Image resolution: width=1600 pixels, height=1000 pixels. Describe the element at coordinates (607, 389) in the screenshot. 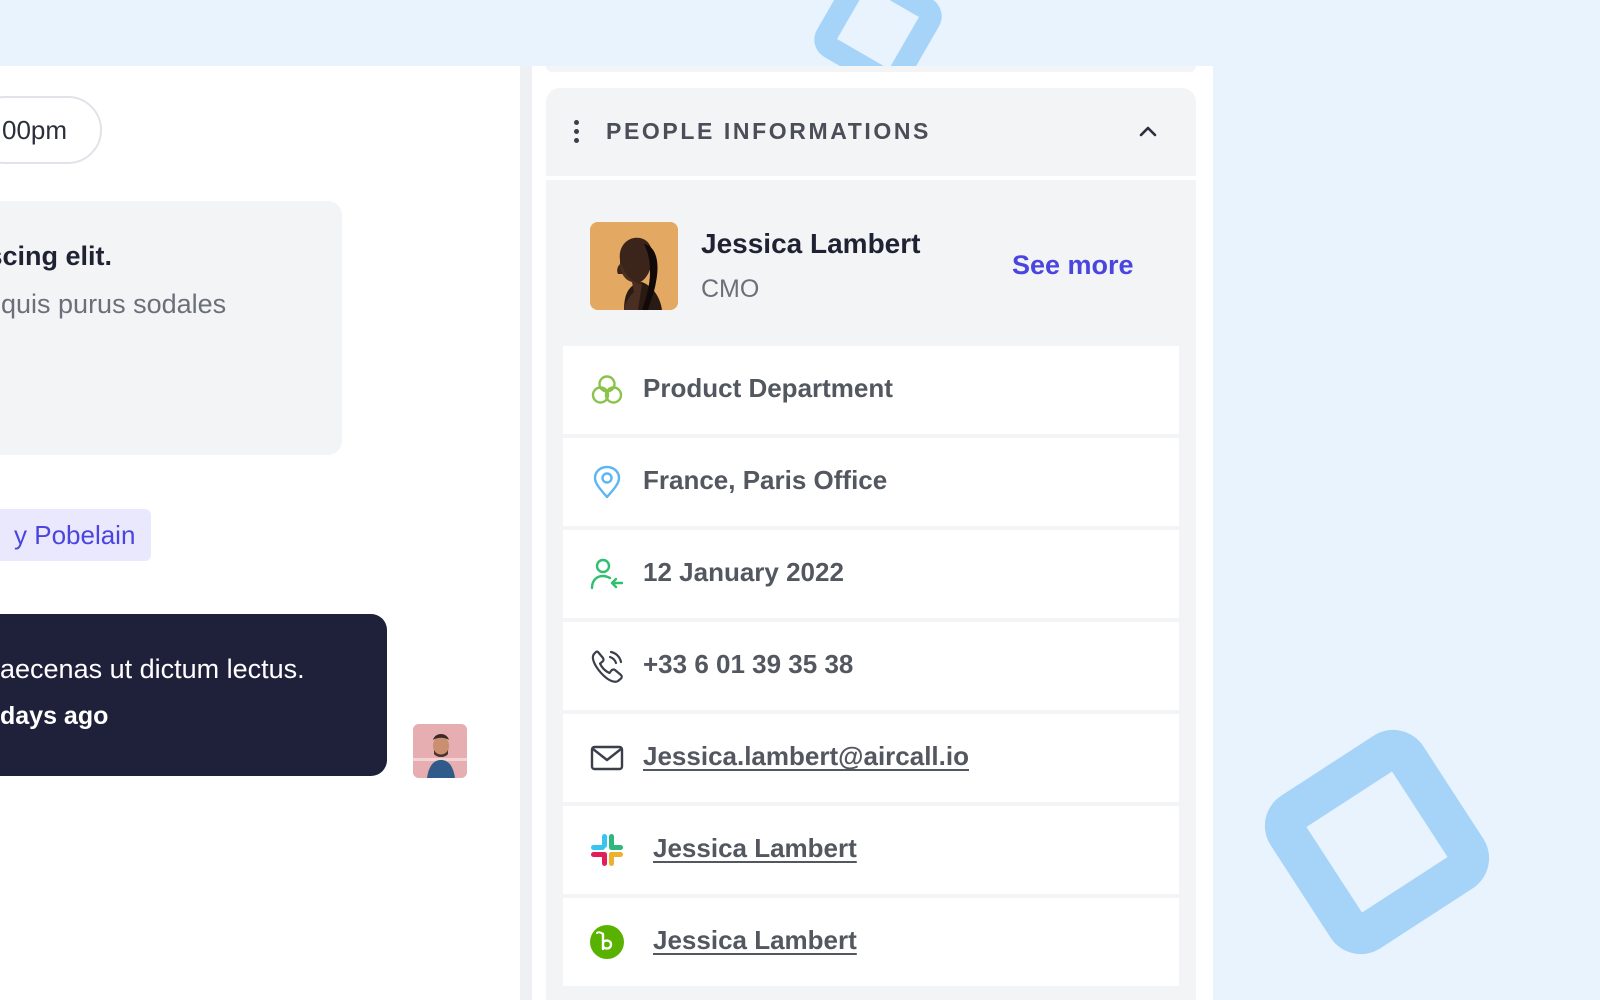

I see `team-icon` at that location.